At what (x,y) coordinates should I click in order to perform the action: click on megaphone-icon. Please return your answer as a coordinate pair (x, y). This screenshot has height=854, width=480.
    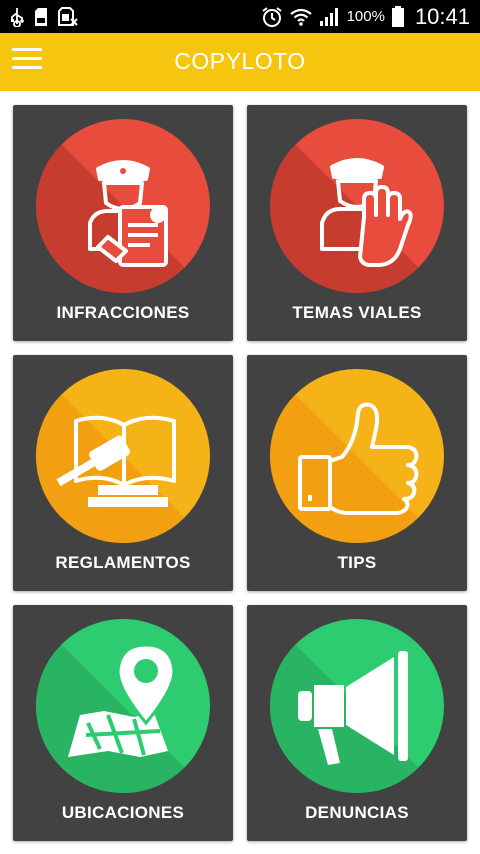
    Looking at the image, I should click on (357, 706).